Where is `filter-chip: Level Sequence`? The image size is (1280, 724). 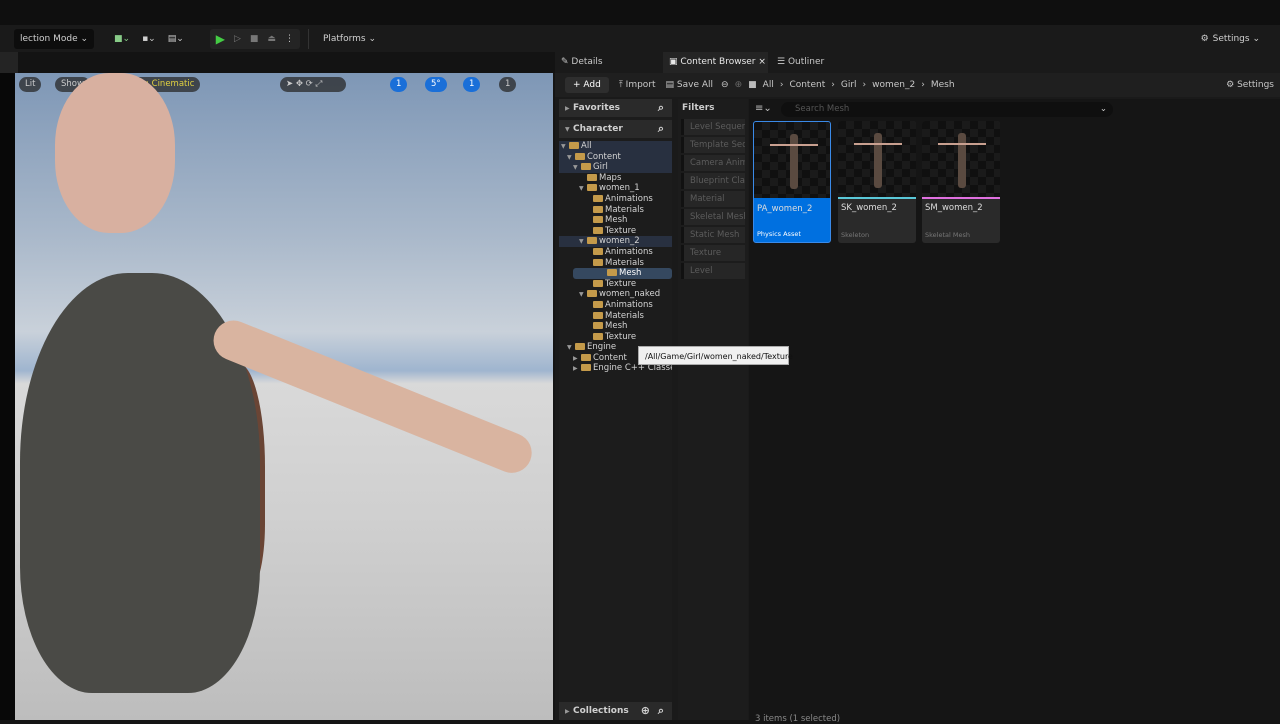
filter-chip: Level Sequence is located at coordinates (713, 127).